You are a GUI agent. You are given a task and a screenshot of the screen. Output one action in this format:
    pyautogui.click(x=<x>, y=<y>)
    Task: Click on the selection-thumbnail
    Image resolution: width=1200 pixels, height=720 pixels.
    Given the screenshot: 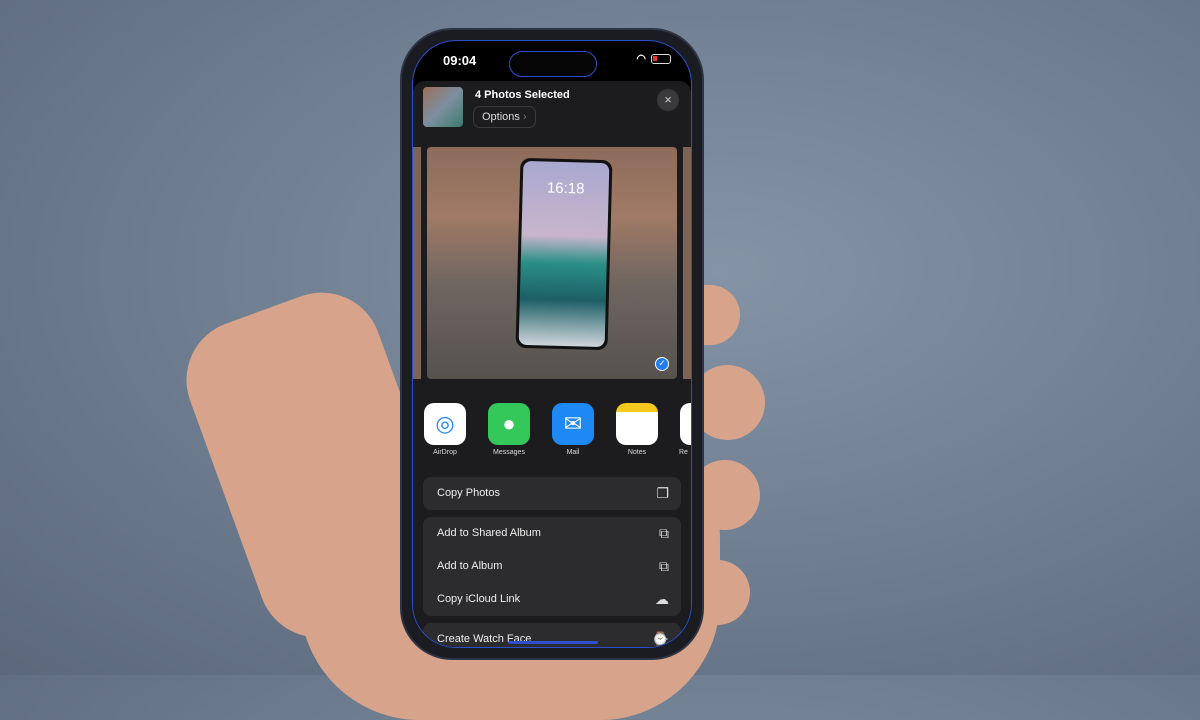 What is the action you would take?
    pyautogui.click(x=443, y=107)
    